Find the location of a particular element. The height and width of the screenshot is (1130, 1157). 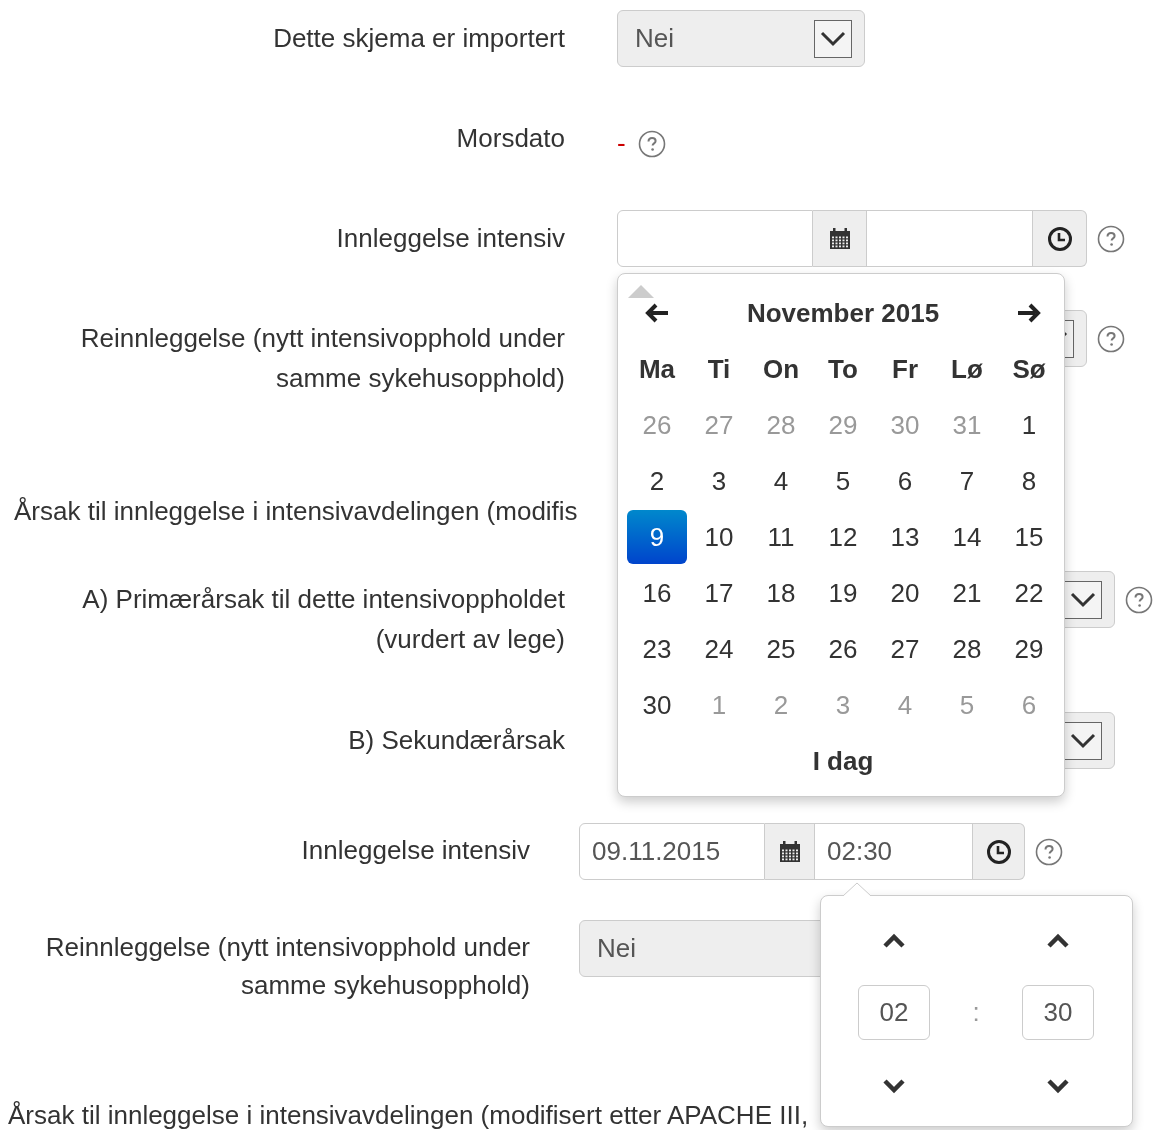

calendar-day: 7 is located at coordinates (967, 481).